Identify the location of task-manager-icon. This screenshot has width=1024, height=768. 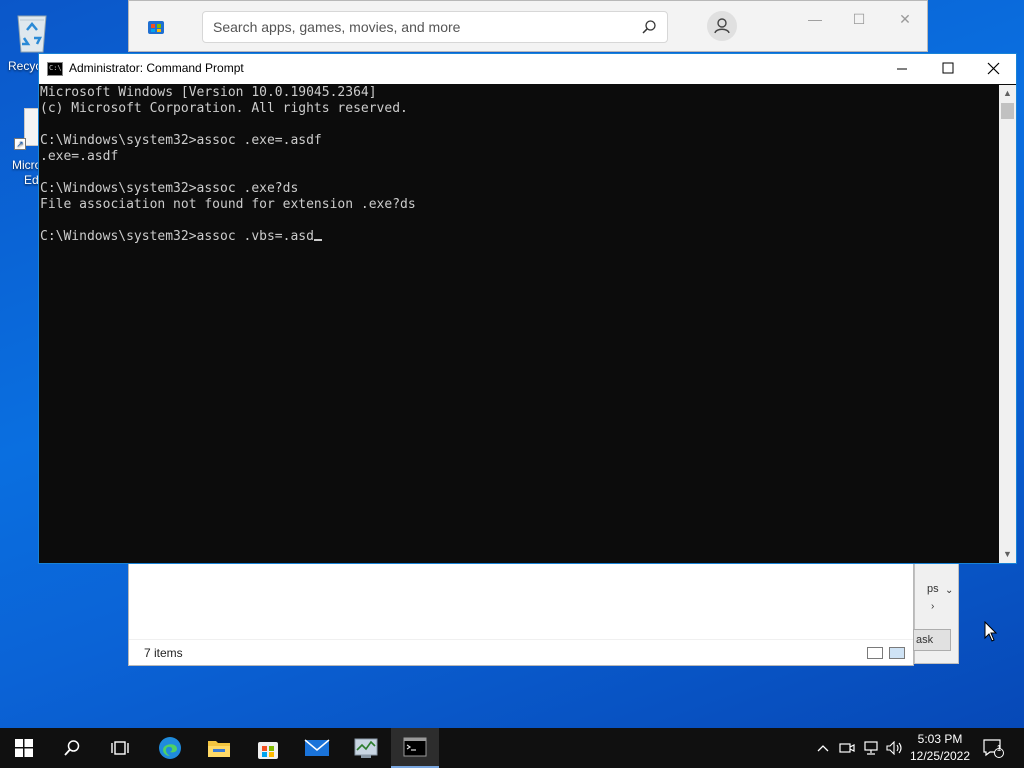
(366, 748).